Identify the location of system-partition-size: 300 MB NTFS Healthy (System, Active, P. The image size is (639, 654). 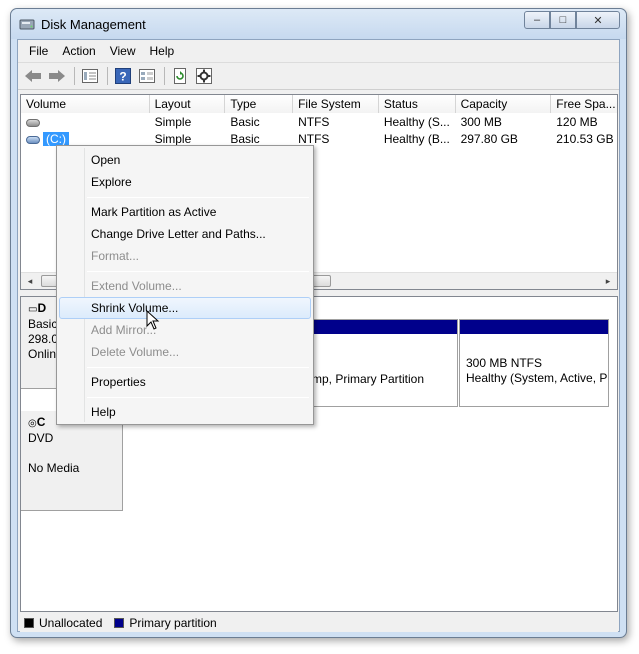
(537, 370).